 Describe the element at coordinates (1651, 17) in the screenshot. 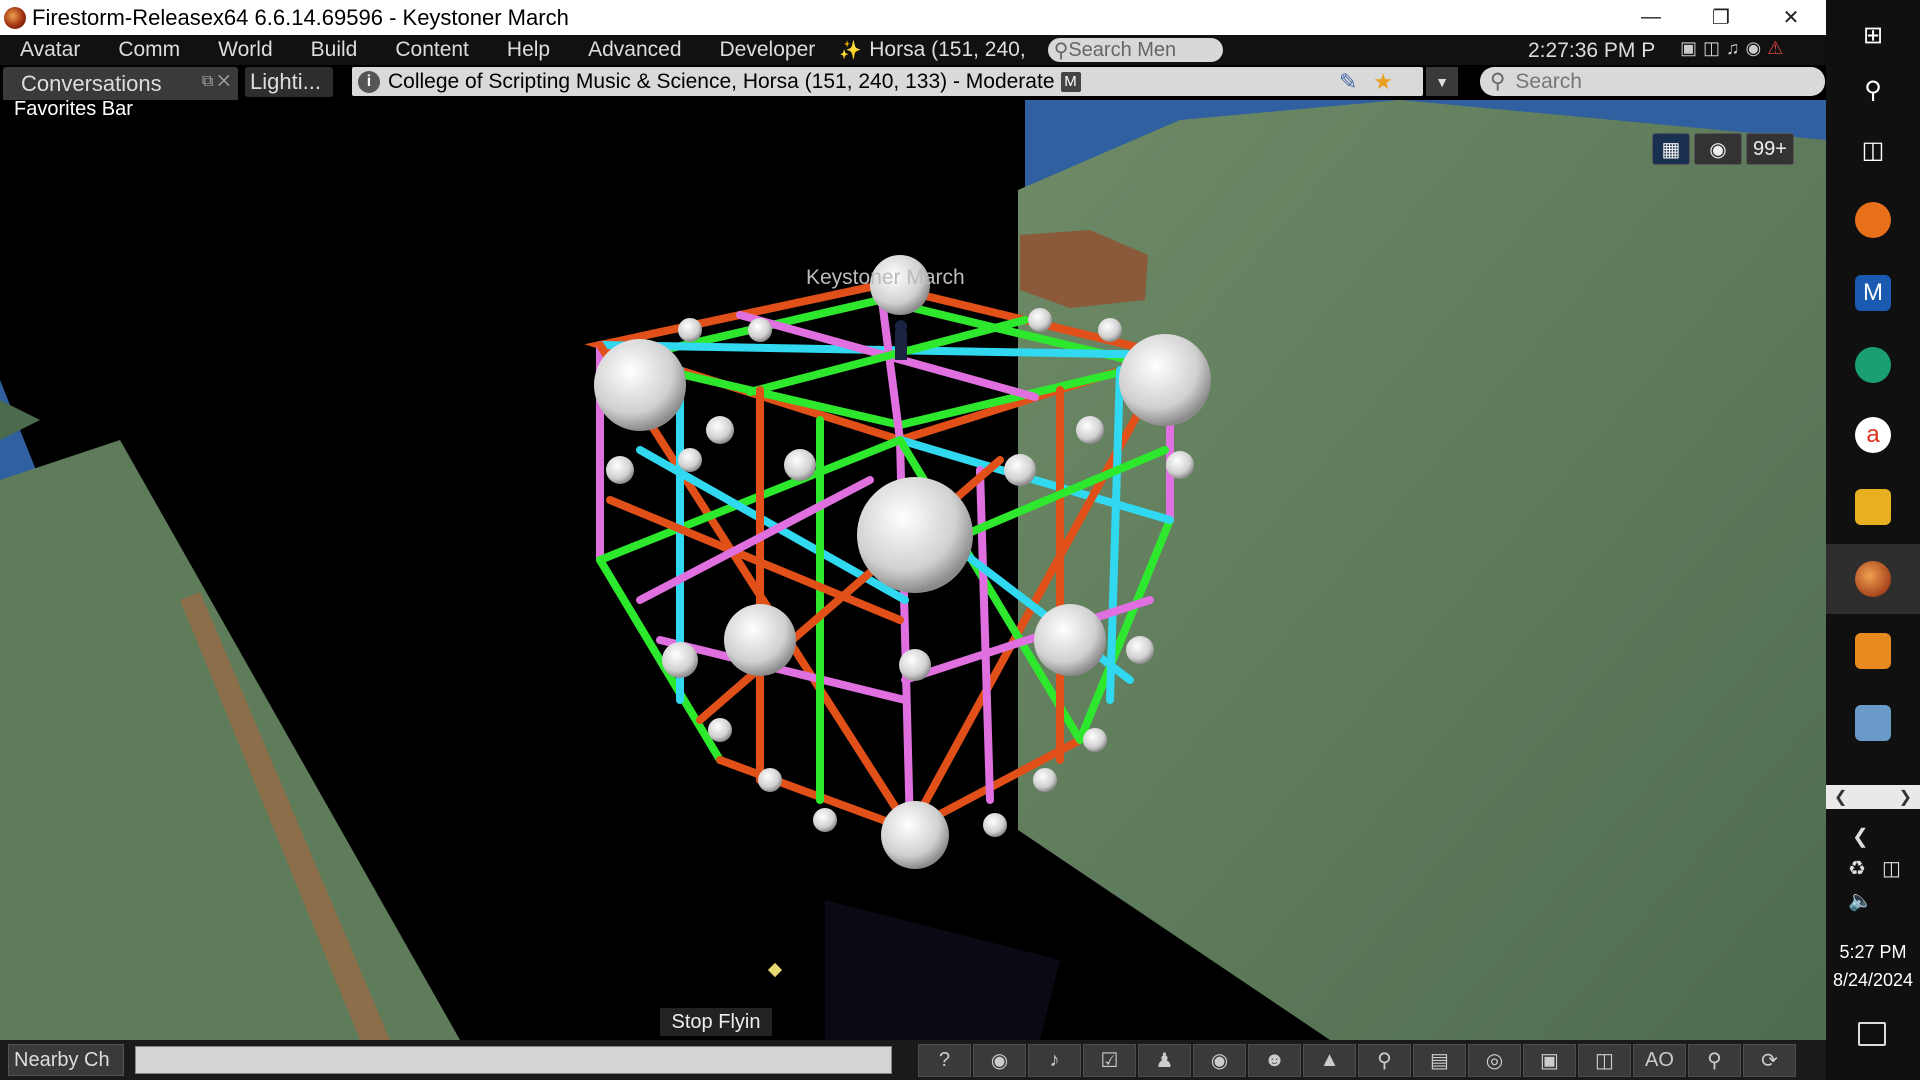

I see `minimize-button: —` at that location.